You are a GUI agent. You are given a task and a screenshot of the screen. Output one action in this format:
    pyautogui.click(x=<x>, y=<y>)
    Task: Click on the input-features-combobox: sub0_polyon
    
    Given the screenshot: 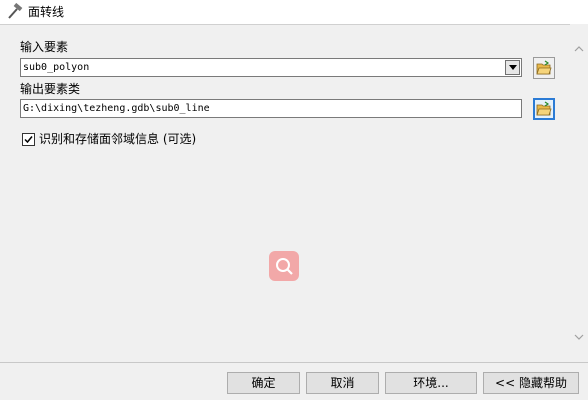 What is the action you would take?
    pyautogui.click(x=271, y=67)
    